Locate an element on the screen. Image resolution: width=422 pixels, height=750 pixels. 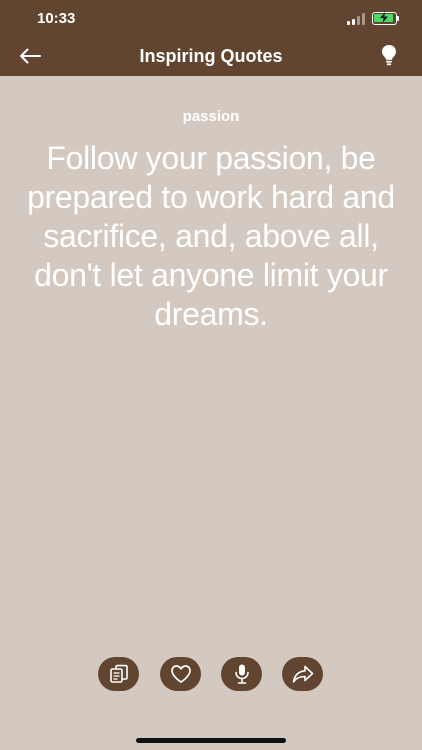
favorite-button is located at coordinates (180, 674).